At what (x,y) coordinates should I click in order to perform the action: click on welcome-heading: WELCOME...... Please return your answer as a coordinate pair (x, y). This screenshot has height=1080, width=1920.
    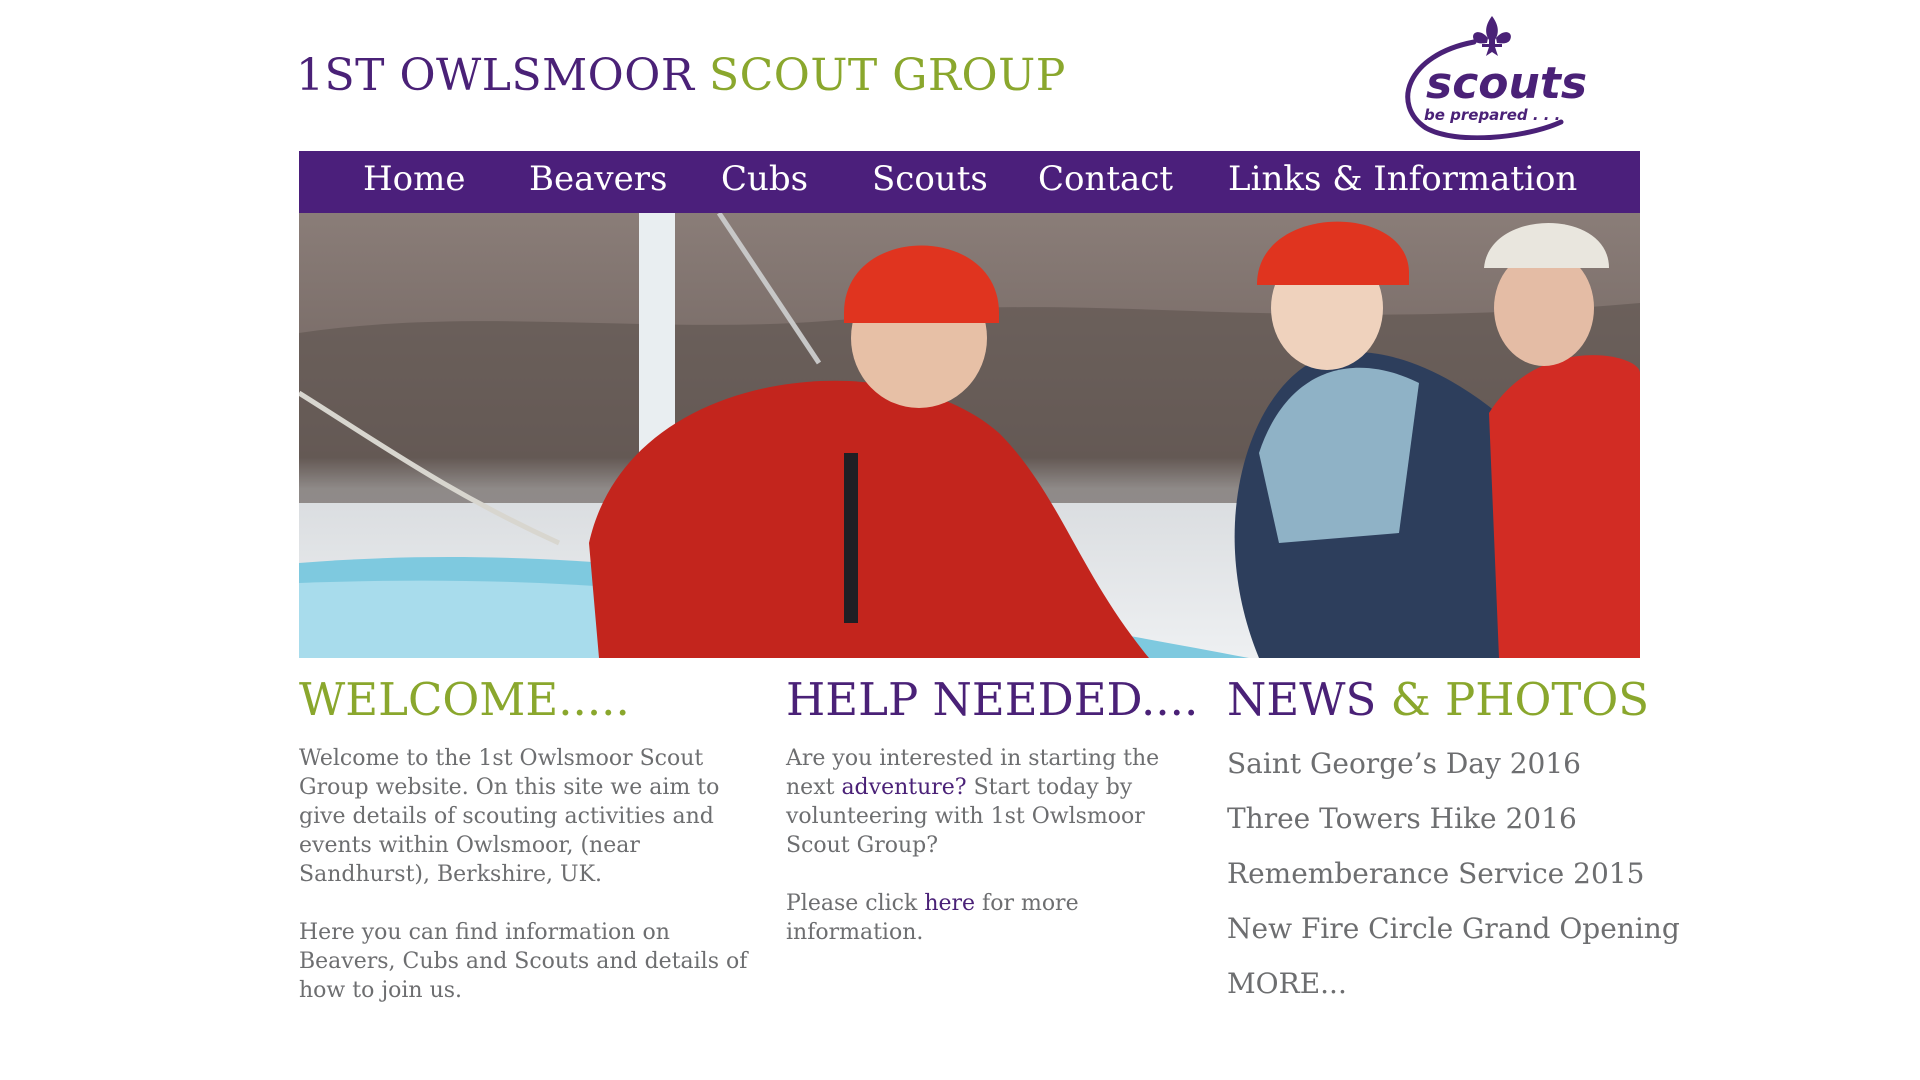
    Looking at the image, I should click on (464, 699).